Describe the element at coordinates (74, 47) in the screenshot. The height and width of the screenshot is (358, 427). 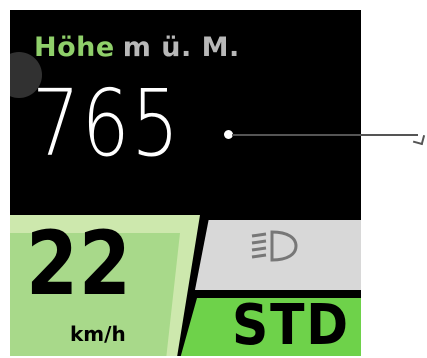
I see `altitude-label: Höhe` at that location.